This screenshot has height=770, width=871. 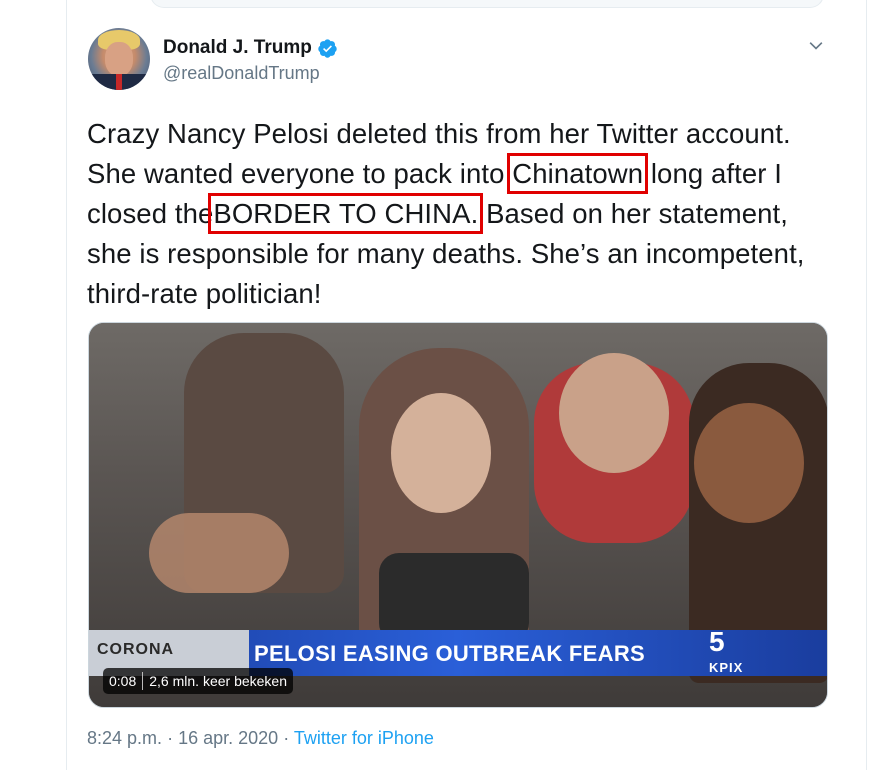 What do you see at coordinates (119, 82) in the screenshot?
I see `avatar-tie` at bounding box center [119, 82].